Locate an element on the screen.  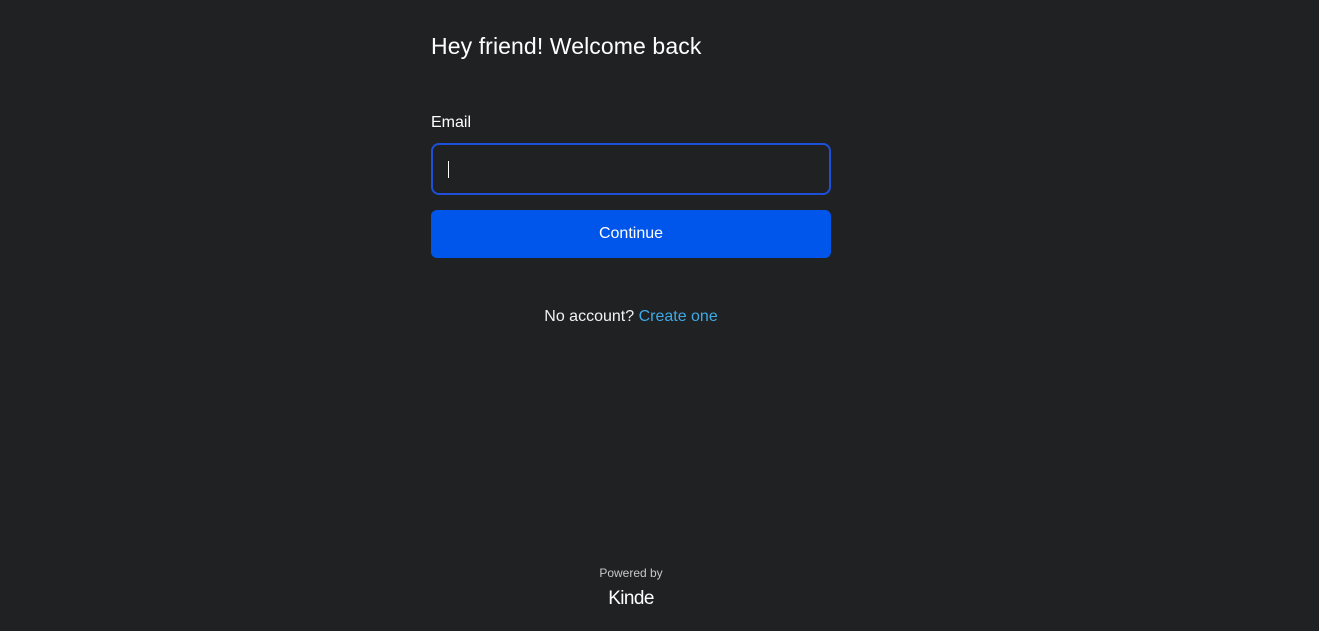
powered-by-text: Powered by is located at coordinates (631, 573).